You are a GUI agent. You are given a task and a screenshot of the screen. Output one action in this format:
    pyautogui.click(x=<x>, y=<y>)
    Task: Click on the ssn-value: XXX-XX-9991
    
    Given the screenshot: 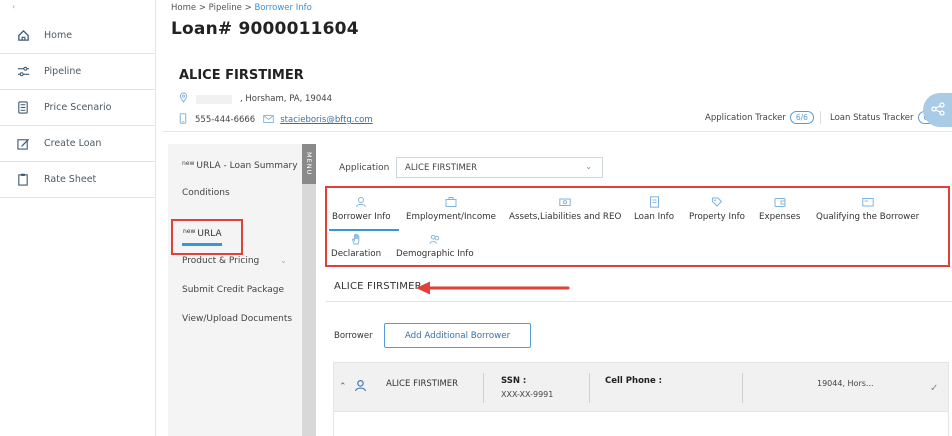 What is the action you would take?
    pyautogui.click(x=527, y=394)
    